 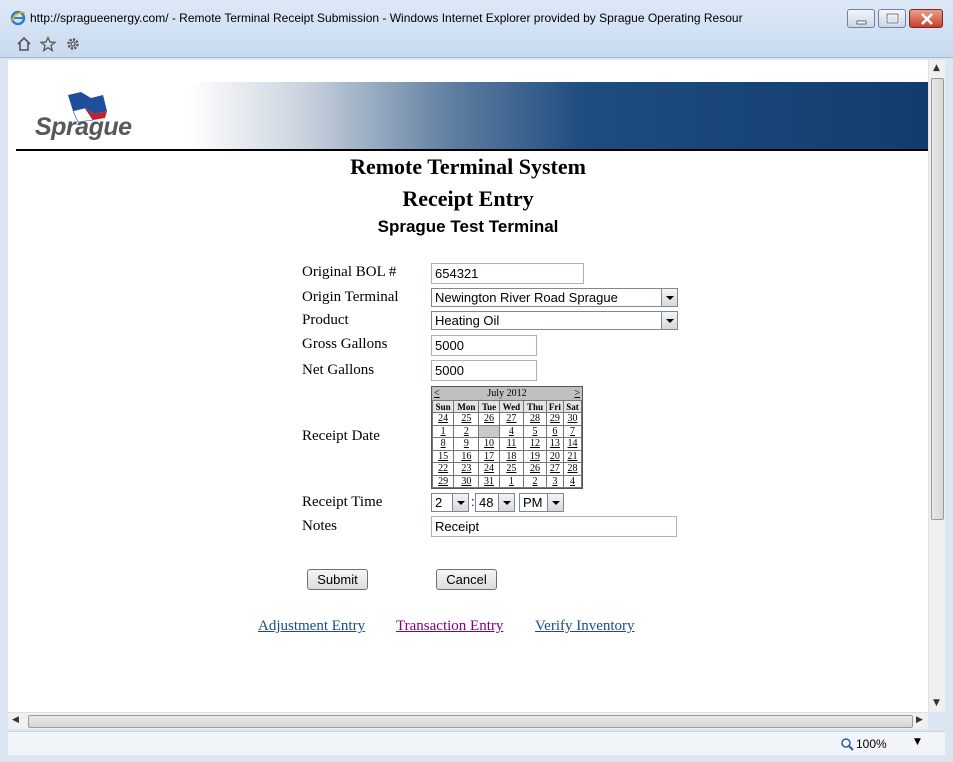 I want to click on vertical-scroll-thumb, so click(x=937, y=299).